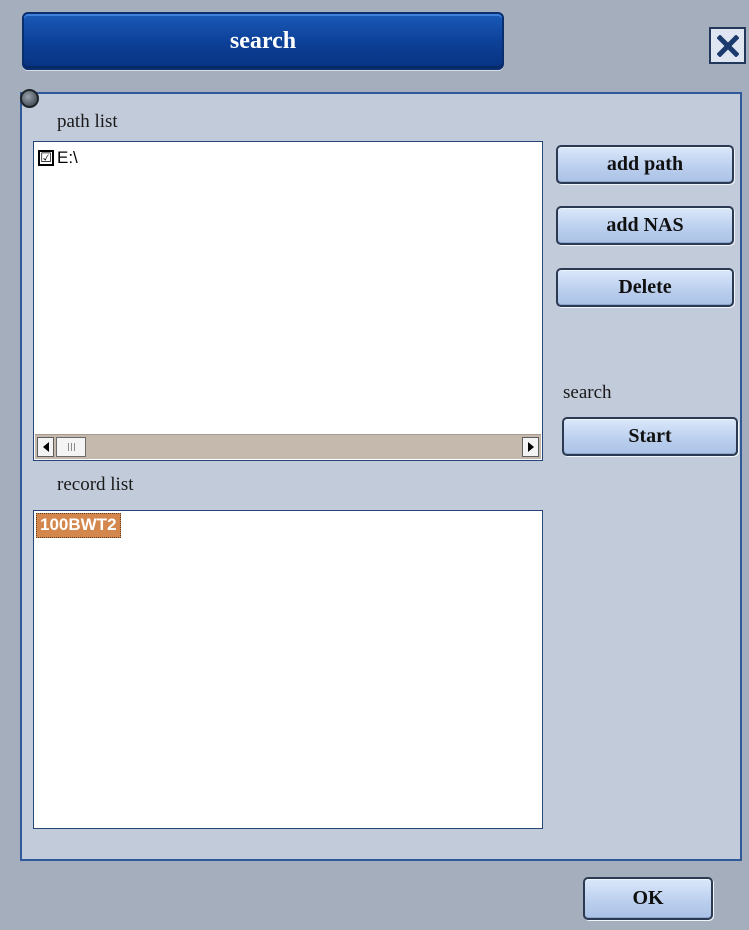  I want to click on scroll-thumb, so click(71, 447).